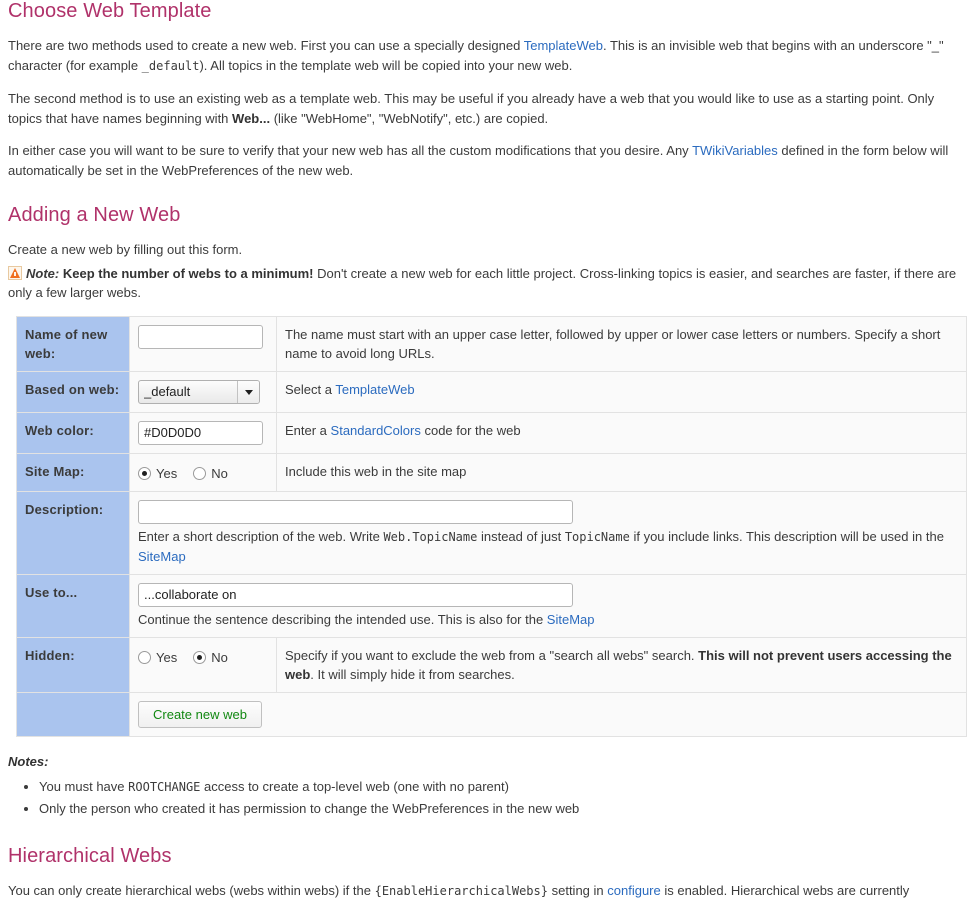  What do you see at coordinates (210, 473) in the screenshot?
I see `site-map-radio-no: No` at bounding box center [210, 473].